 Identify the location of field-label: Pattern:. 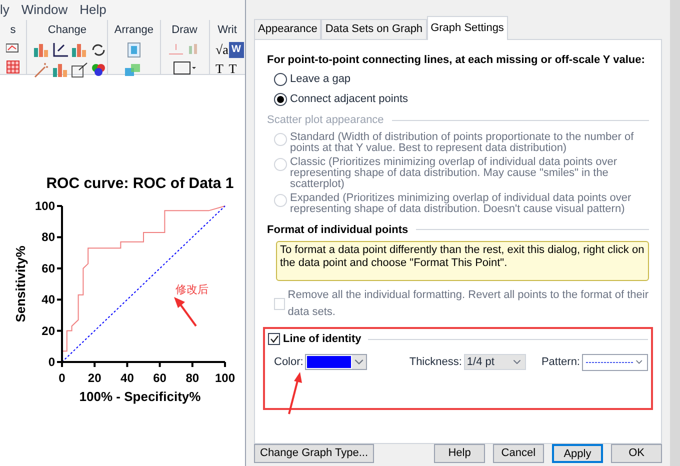
(560, 362).